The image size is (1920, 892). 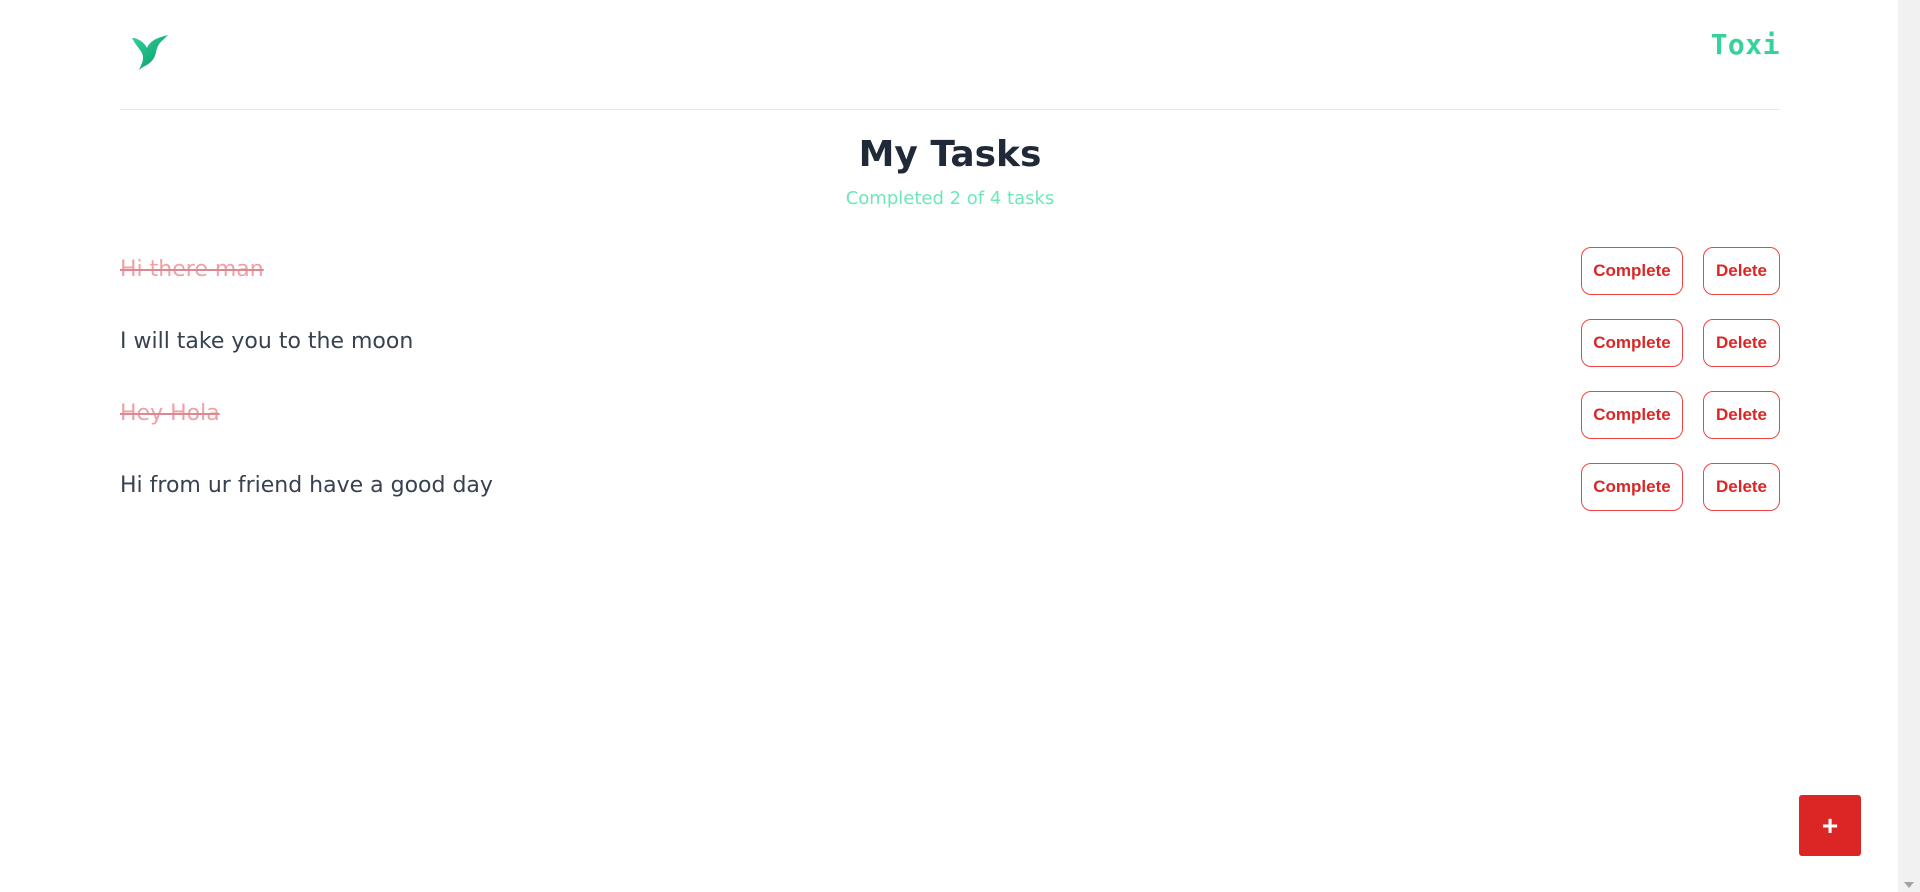 What do you see at coordinates (170, 413) in the screenshot?
I see `task-text: Hey Hola` at bounding box center [170, 413].